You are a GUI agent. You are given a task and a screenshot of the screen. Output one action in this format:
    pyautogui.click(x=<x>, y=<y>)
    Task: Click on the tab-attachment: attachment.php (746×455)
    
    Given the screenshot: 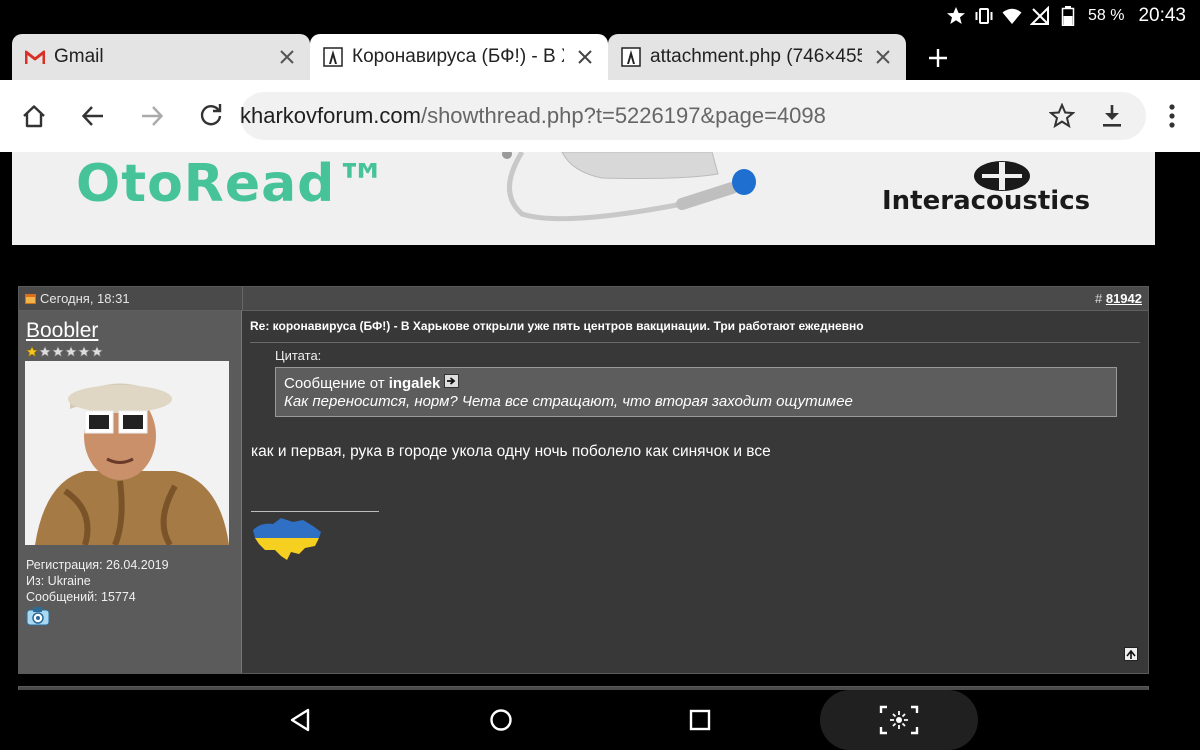 What is the action you would take?
    pyautogui.click(x=757, y=57)
    